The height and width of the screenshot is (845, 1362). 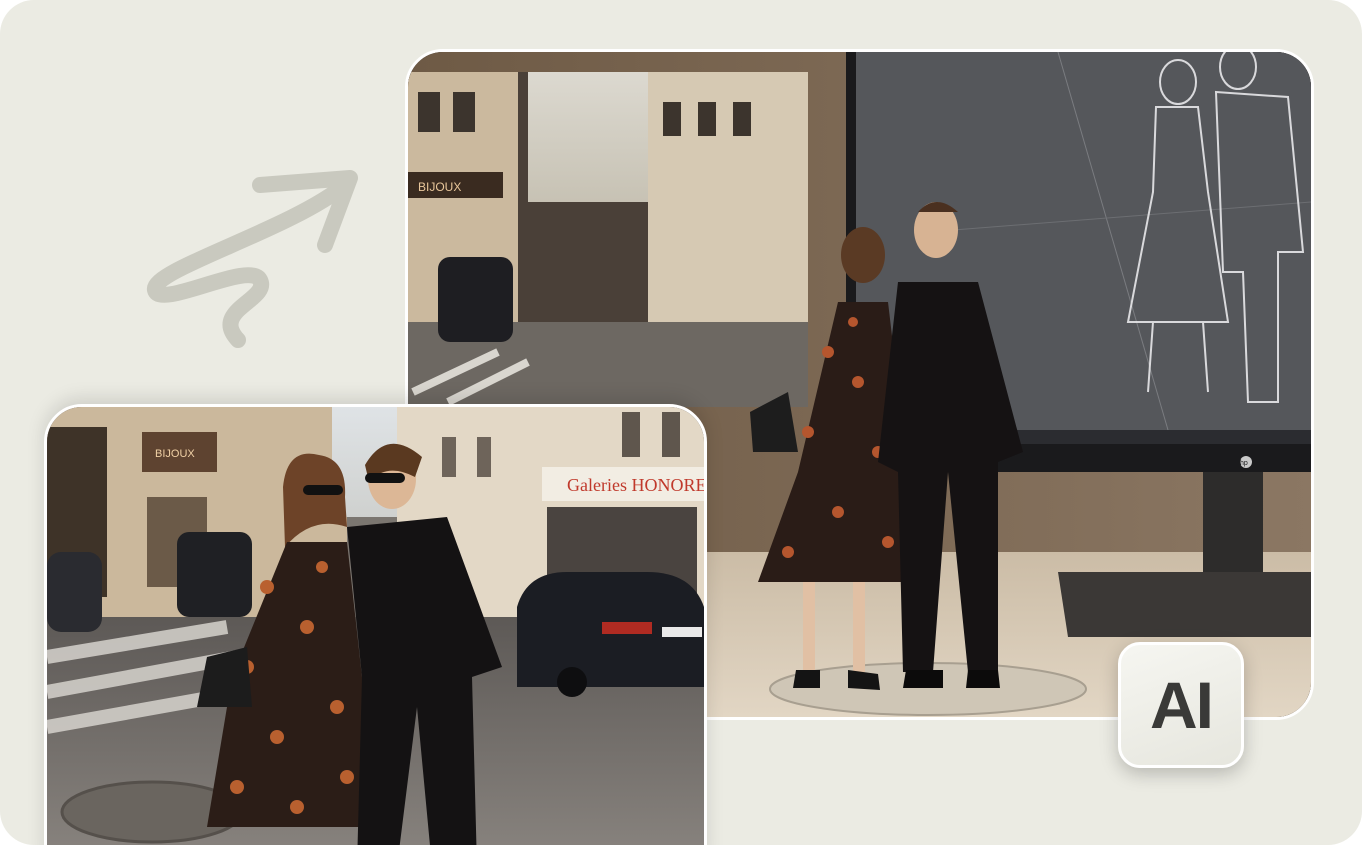 I want to click on arrow-icon, so click(x=252, y=259).